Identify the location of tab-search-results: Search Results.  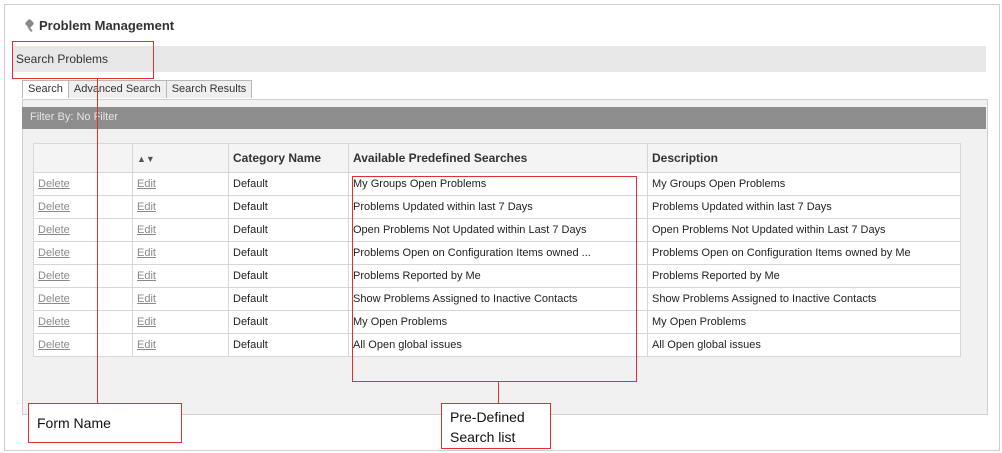
(209, 89).